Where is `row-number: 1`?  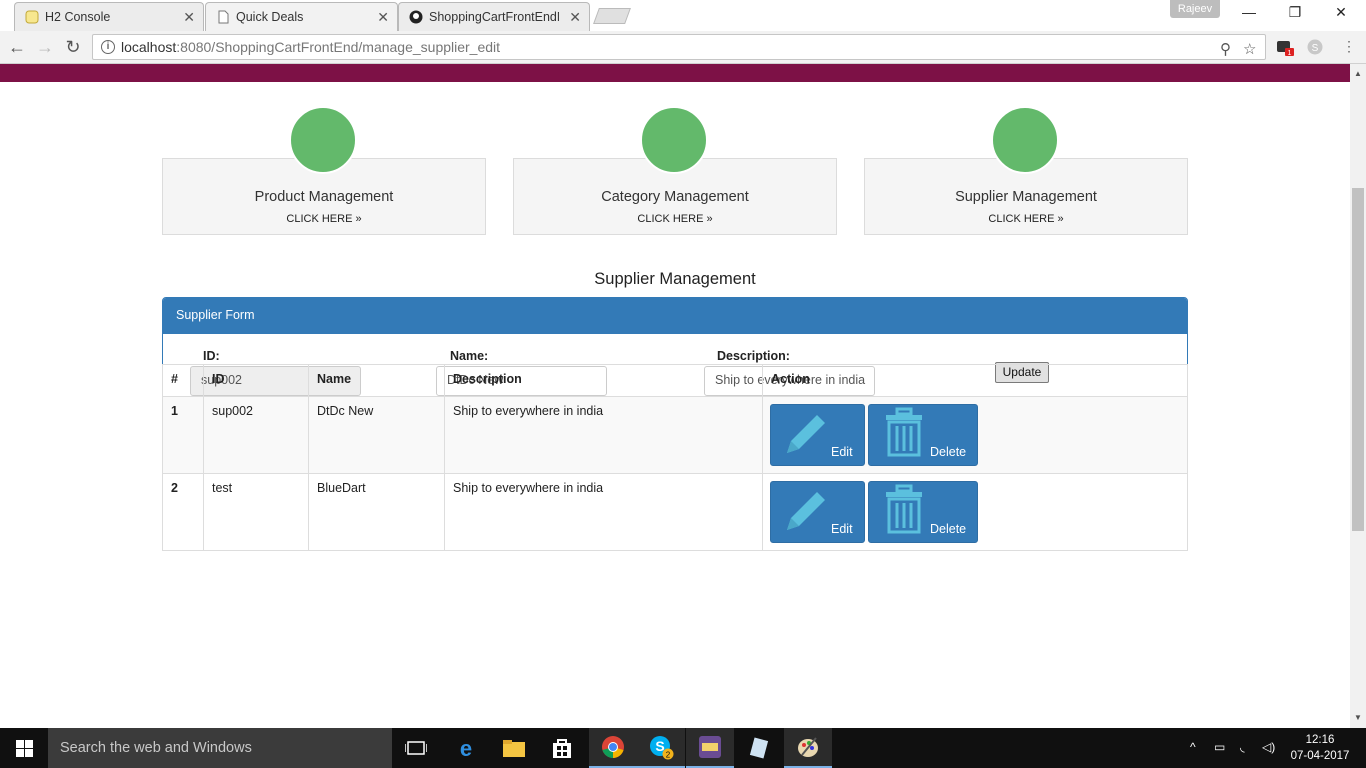 row-number: 1 is located at coordinates (183, 435).